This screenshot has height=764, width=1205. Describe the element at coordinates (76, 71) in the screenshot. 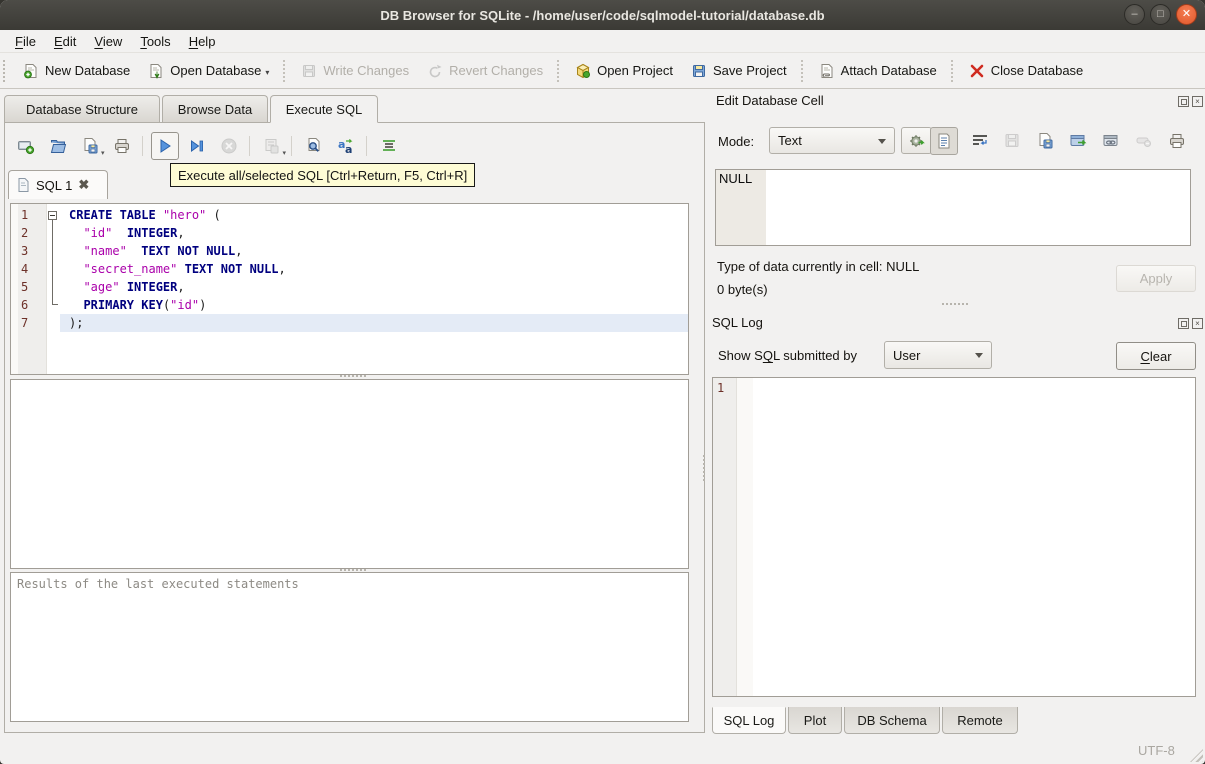

I see `new-database-button: New Database` at that location.